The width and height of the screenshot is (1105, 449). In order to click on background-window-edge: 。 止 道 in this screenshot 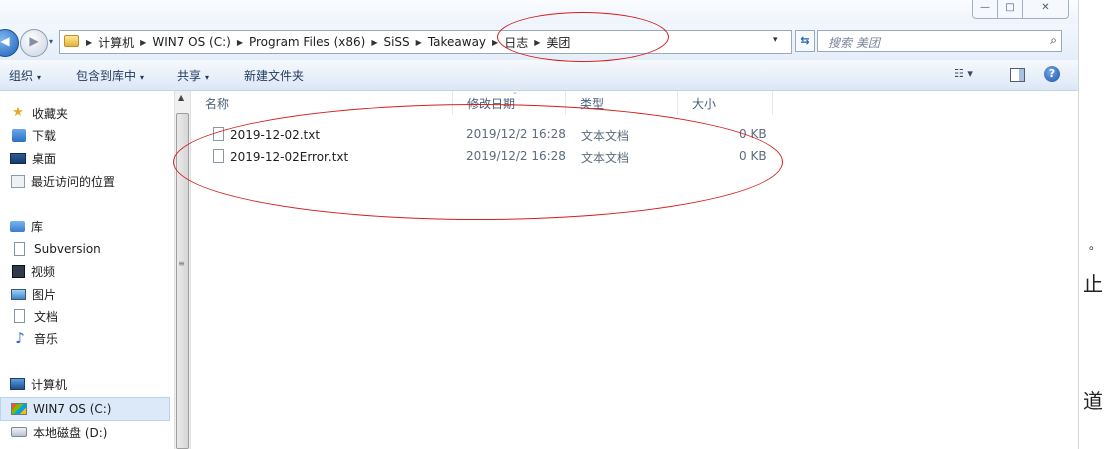, I will do `click(1091, 224)`.